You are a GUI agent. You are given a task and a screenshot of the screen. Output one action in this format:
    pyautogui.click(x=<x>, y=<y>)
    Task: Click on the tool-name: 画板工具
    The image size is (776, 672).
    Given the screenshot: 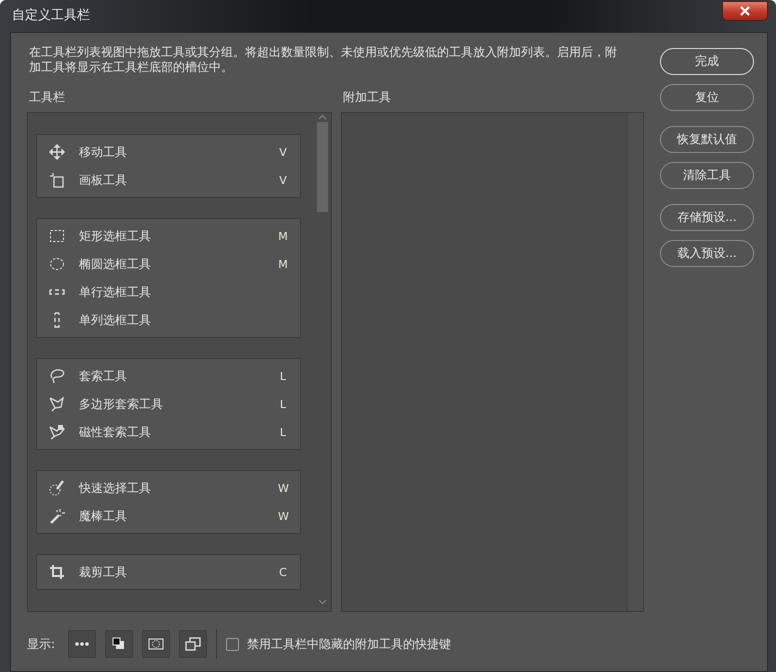 What is the action you would take?
    pyautogui.click(x=178, y=180)
    